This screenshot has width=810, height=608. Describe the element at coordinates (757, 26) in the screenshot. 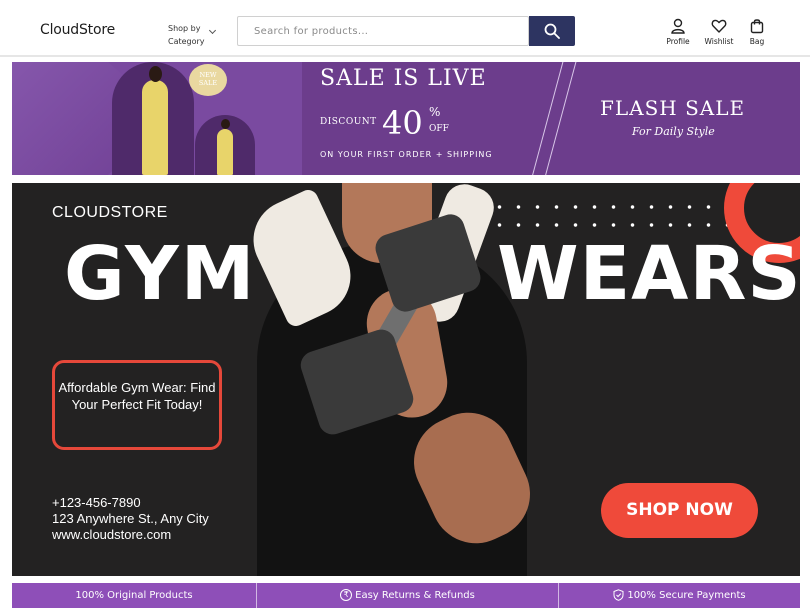

I see `shopping-bag-icon` at that location.